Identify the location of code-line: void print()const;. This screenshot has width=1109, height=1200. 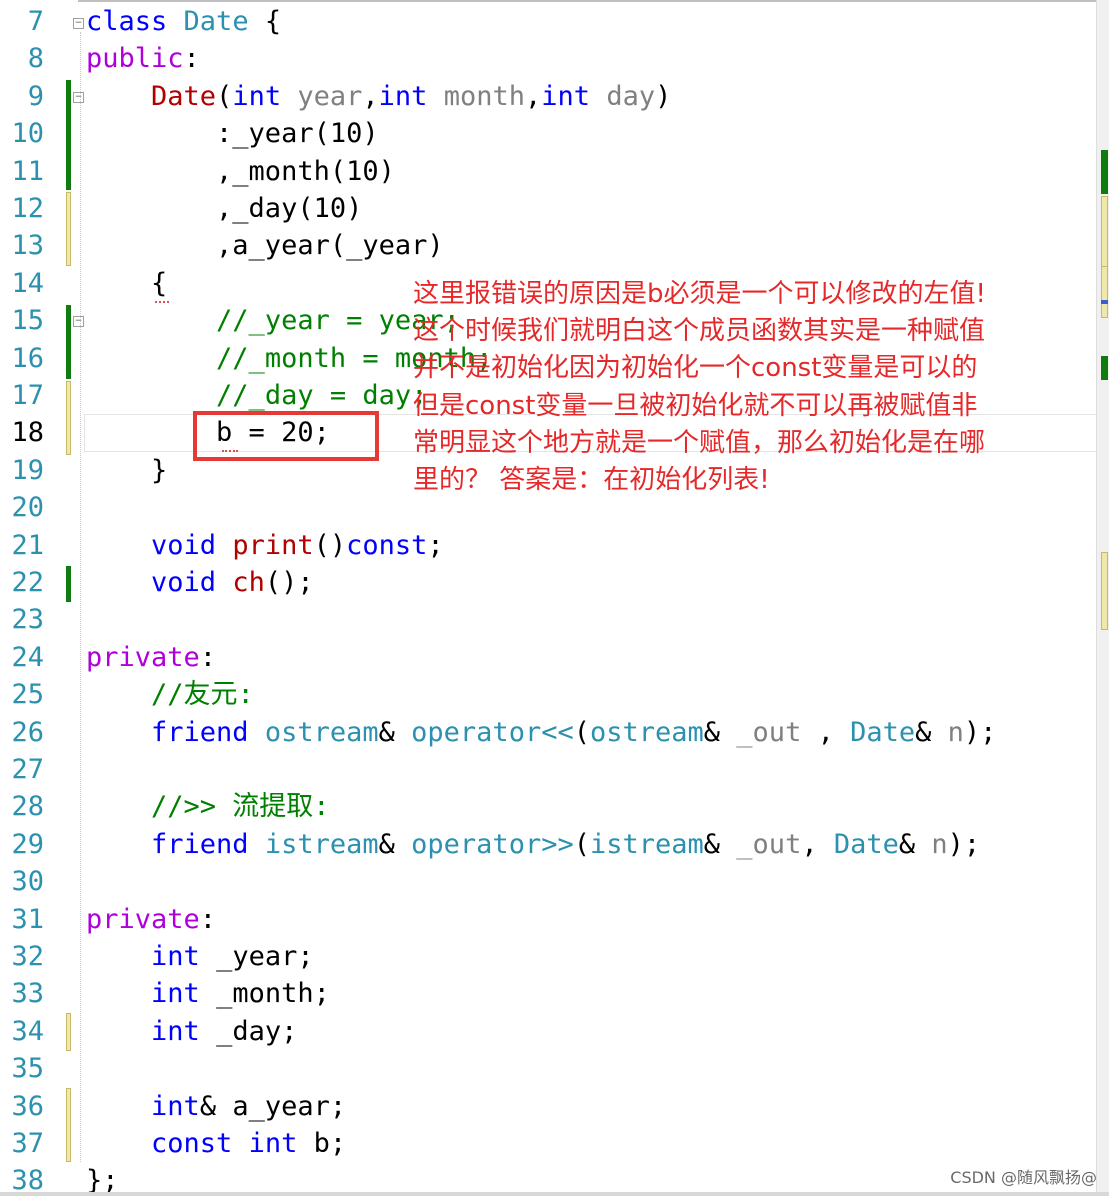
(265, 545).